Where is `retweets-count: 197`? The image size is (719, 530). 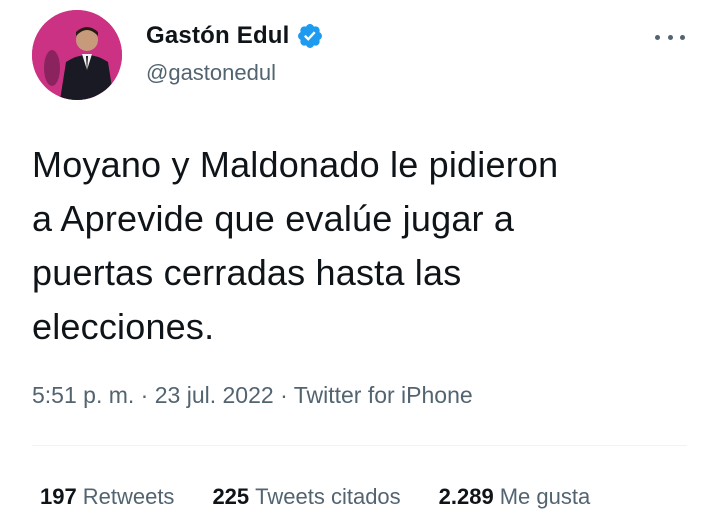 retweets-count: 197 is located at coordinates (58, 496).